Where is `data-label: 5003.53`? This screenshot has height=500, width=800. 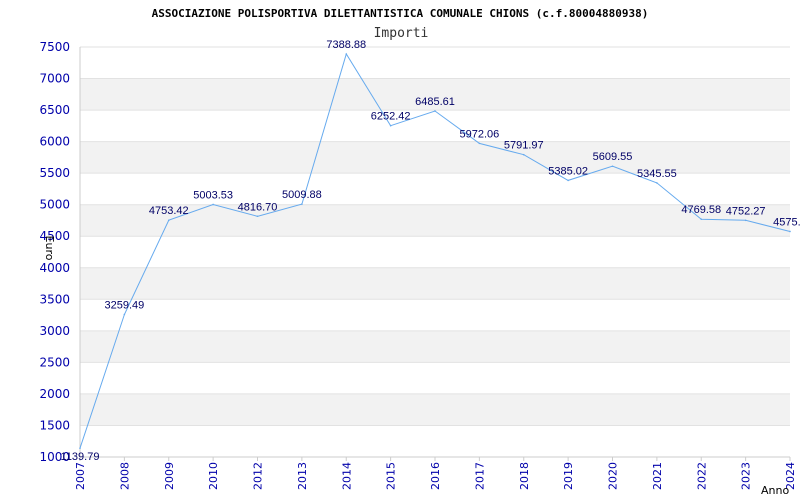 data-label: 5003.53 is located at coordinates (213, 195).